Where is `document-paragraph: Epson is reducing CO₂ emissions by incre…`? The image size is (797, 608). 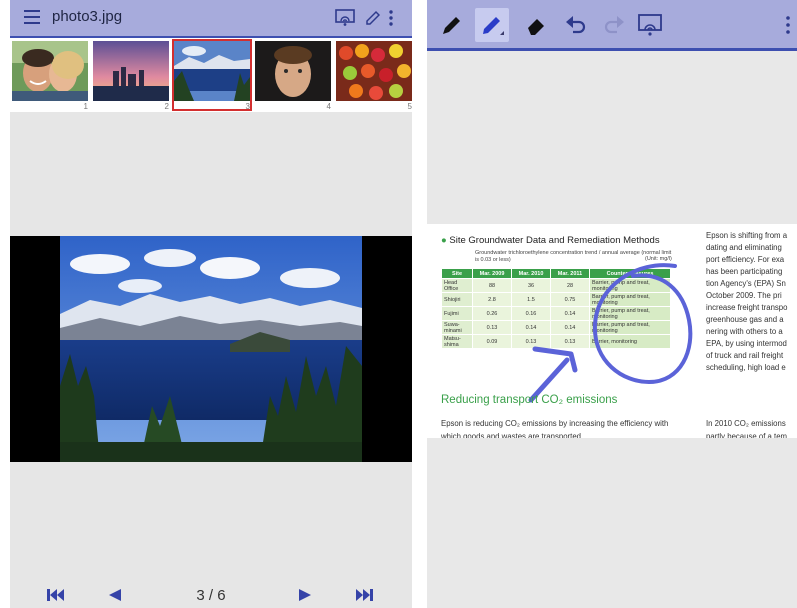 document-paragraph: Epson is reducing CO₂ emissions by incre… is located at coordinates (555, 428).